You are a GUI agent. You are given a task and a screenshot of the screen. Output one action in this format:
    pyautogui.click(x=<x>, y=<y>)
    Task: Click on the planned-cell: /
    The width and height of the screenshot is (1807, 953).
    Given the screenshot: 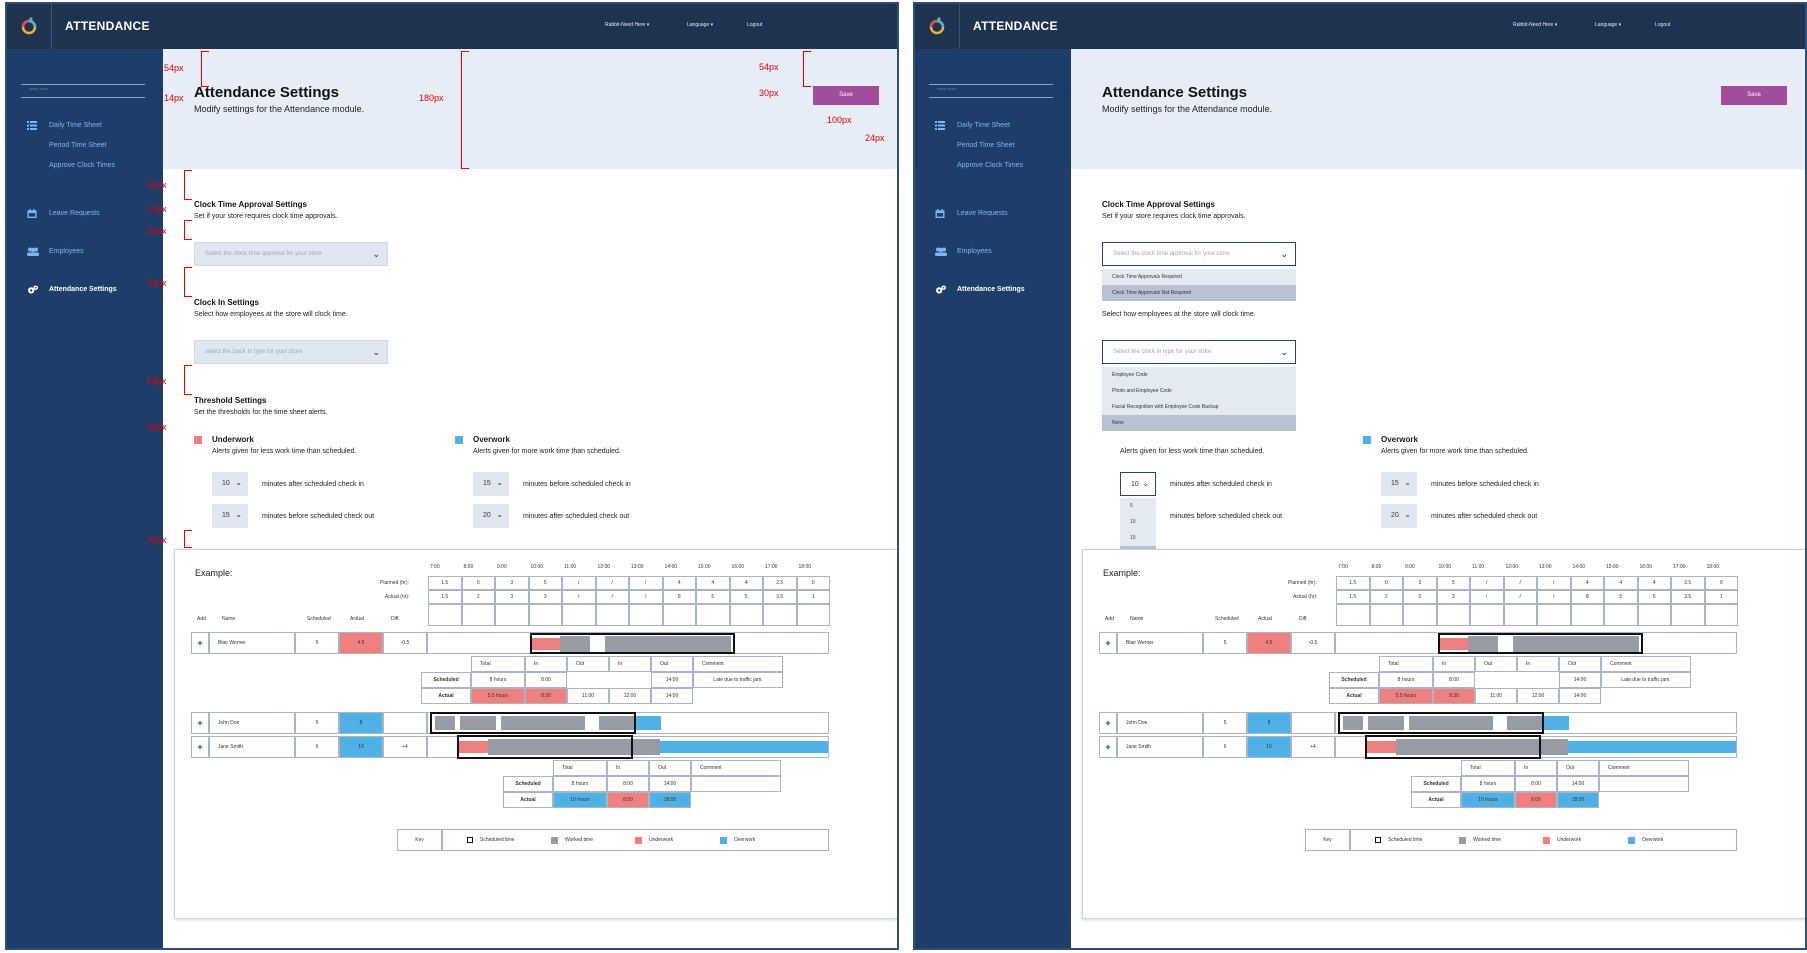 What is the action you would take?
    pyautogui.click(x=612, y=583)
    